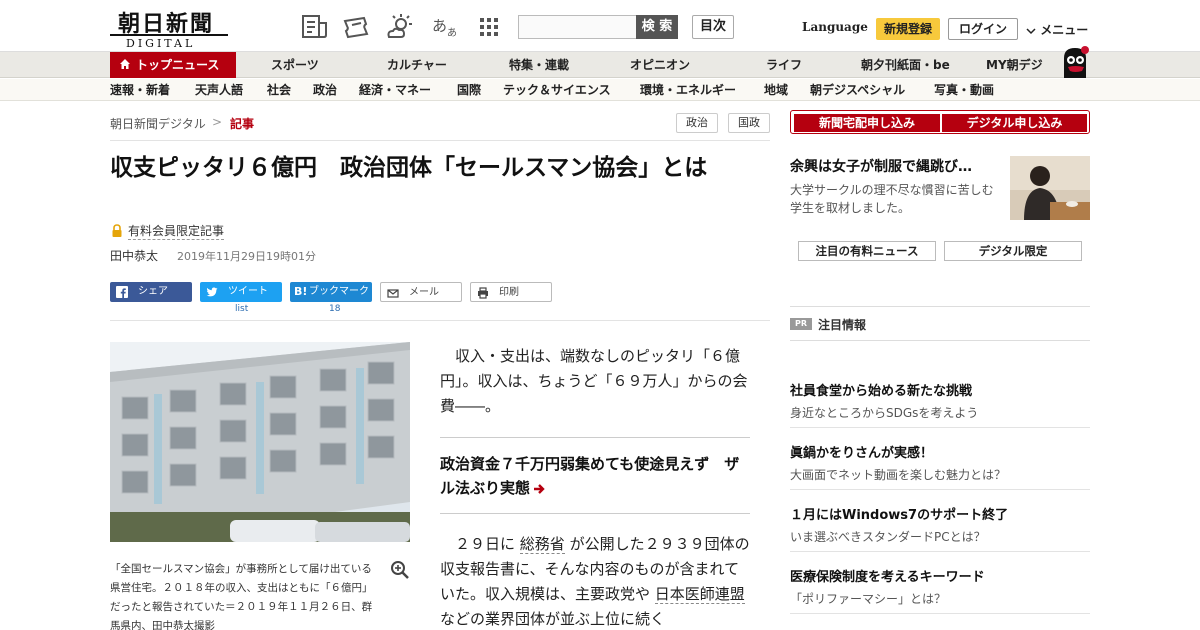 This screenshot has height=630, width=1200. I want to click on pr-item-title: 社員食堂から始める新たな挑戦, so click(881, 391).